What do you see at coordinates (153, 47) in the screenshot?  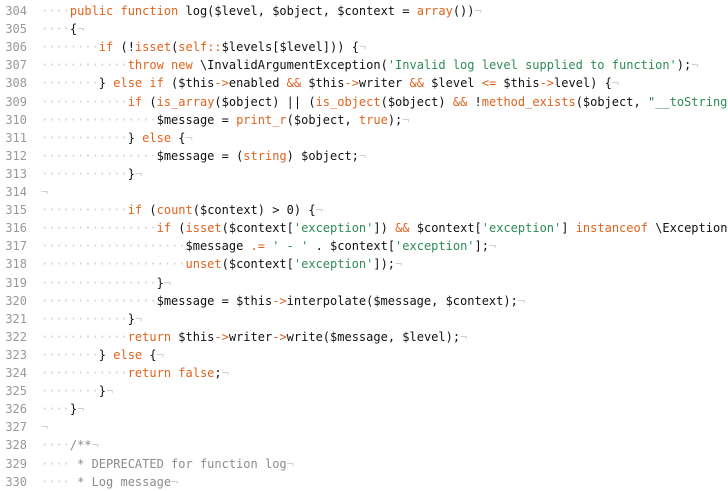 I see `code-token: isset` at bounding box center [153, 47].